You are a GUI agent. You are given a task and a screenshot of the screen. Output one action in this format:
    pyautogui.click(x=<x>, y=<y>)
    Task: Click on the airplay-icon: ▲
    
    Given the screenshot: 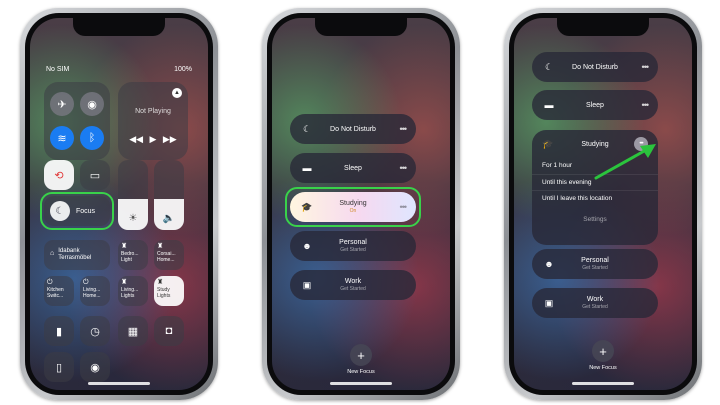 What is the action you would take?
    pyautogui.click(x=177, y=93)
    